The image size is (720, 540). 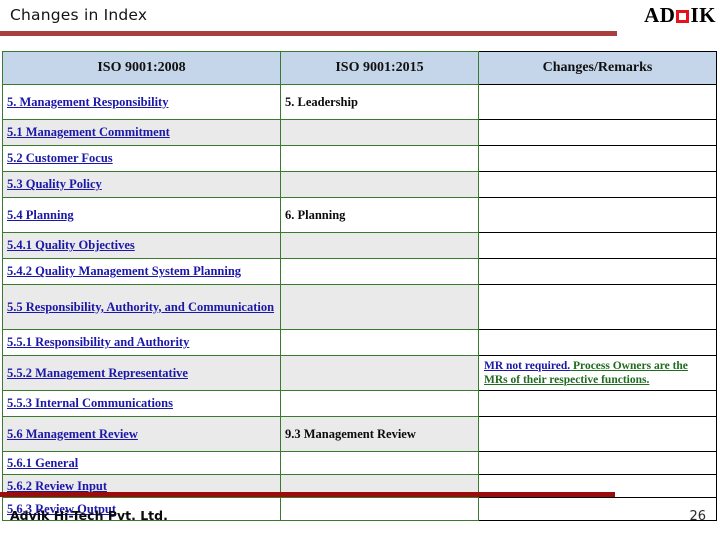 I want to click on column-header-iso-2008: ISO 9001:2008, so click(x=141, y=68).